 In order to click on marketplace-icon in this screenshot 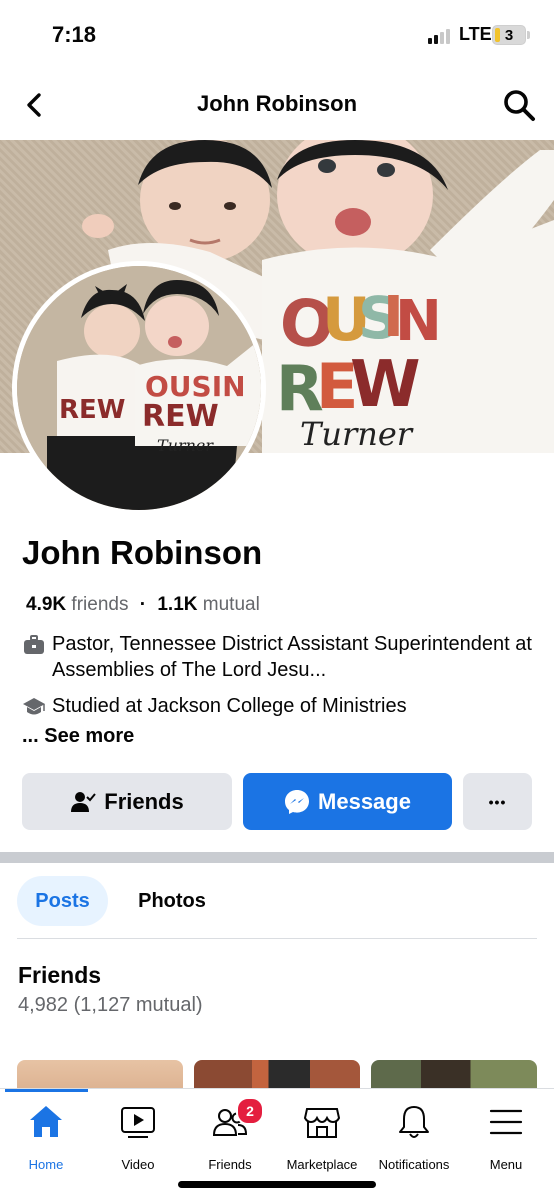, I will do `click(322, 1123)`.